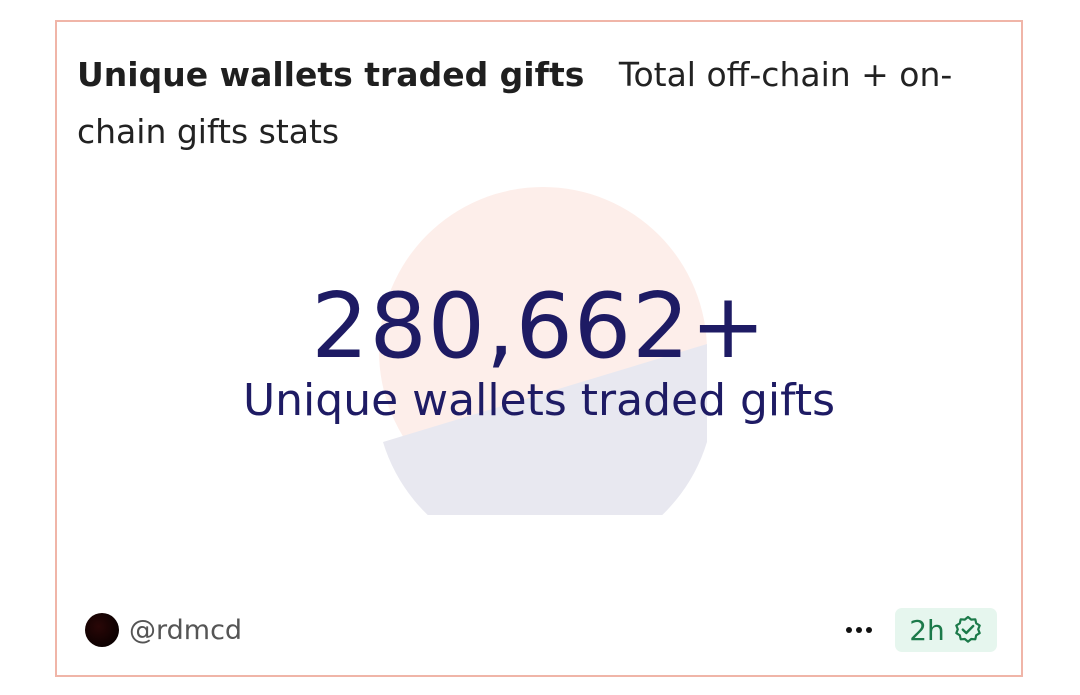 The height and width of the screenshot is (695, 1080). Describe the element at coordinates (967, 629) in the screenshot. I see `verified-check-icon` at that location.